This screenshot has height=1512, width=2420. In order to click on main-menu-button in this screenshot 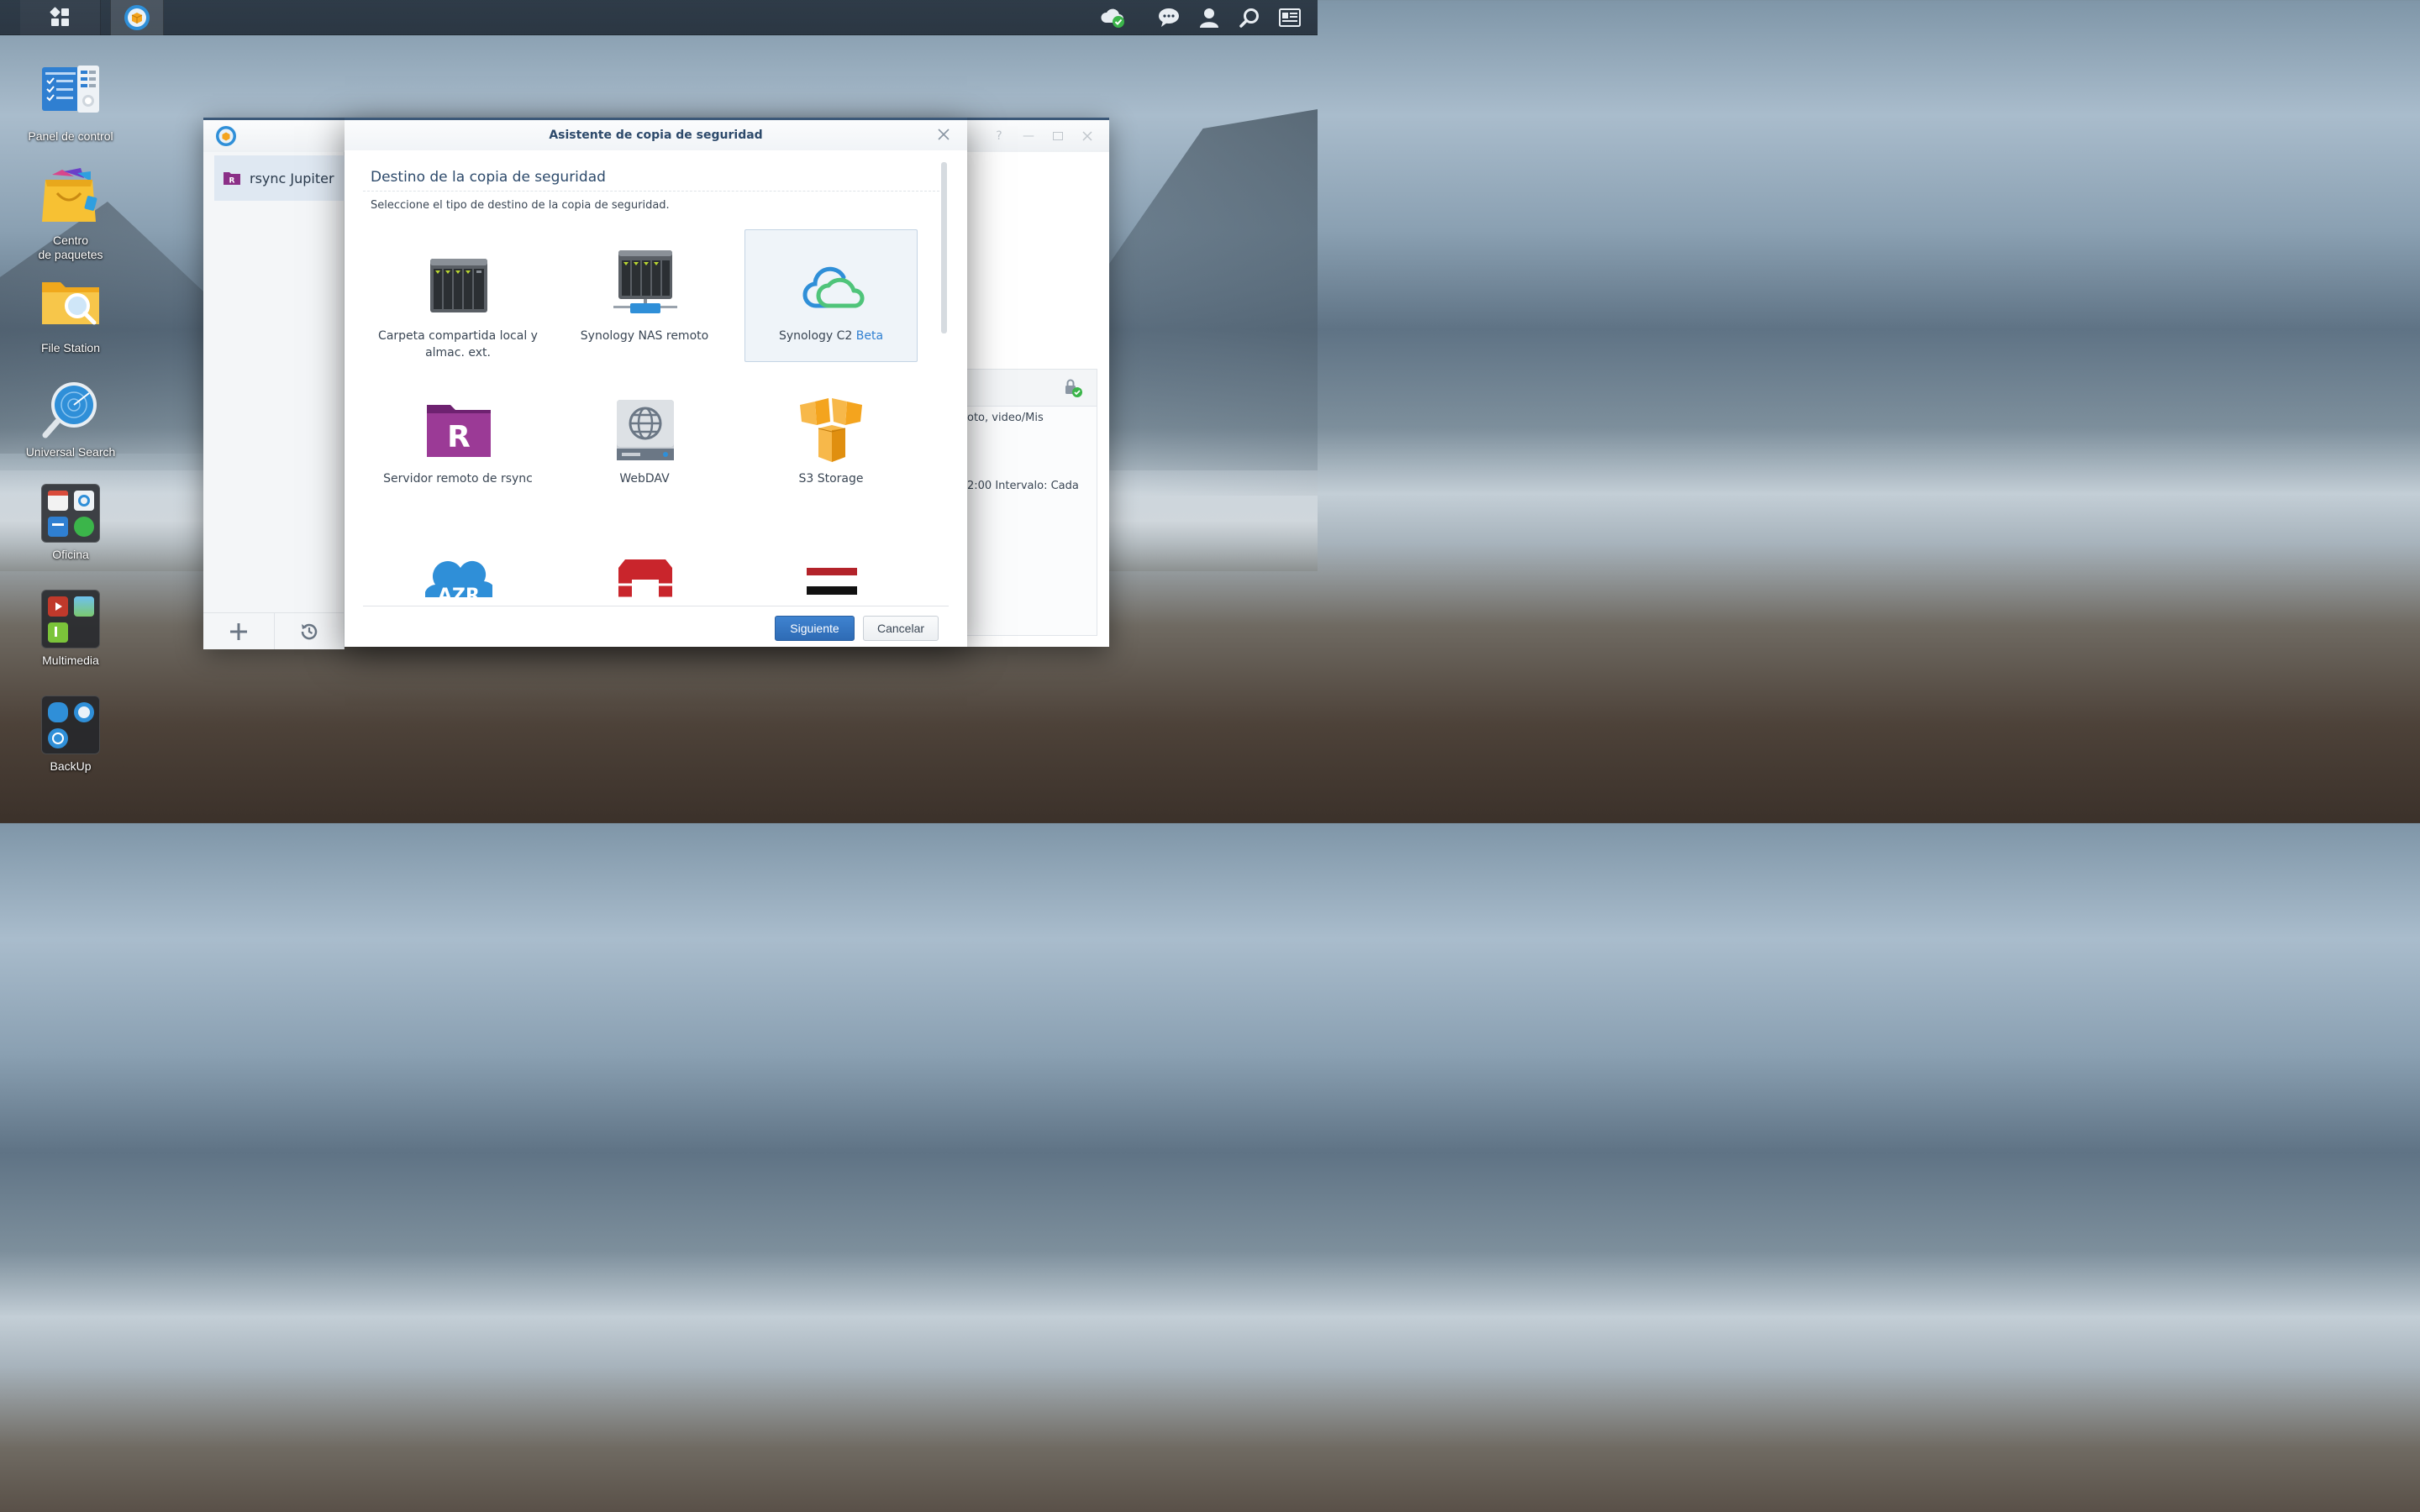, I will do `click(60, 17)`.